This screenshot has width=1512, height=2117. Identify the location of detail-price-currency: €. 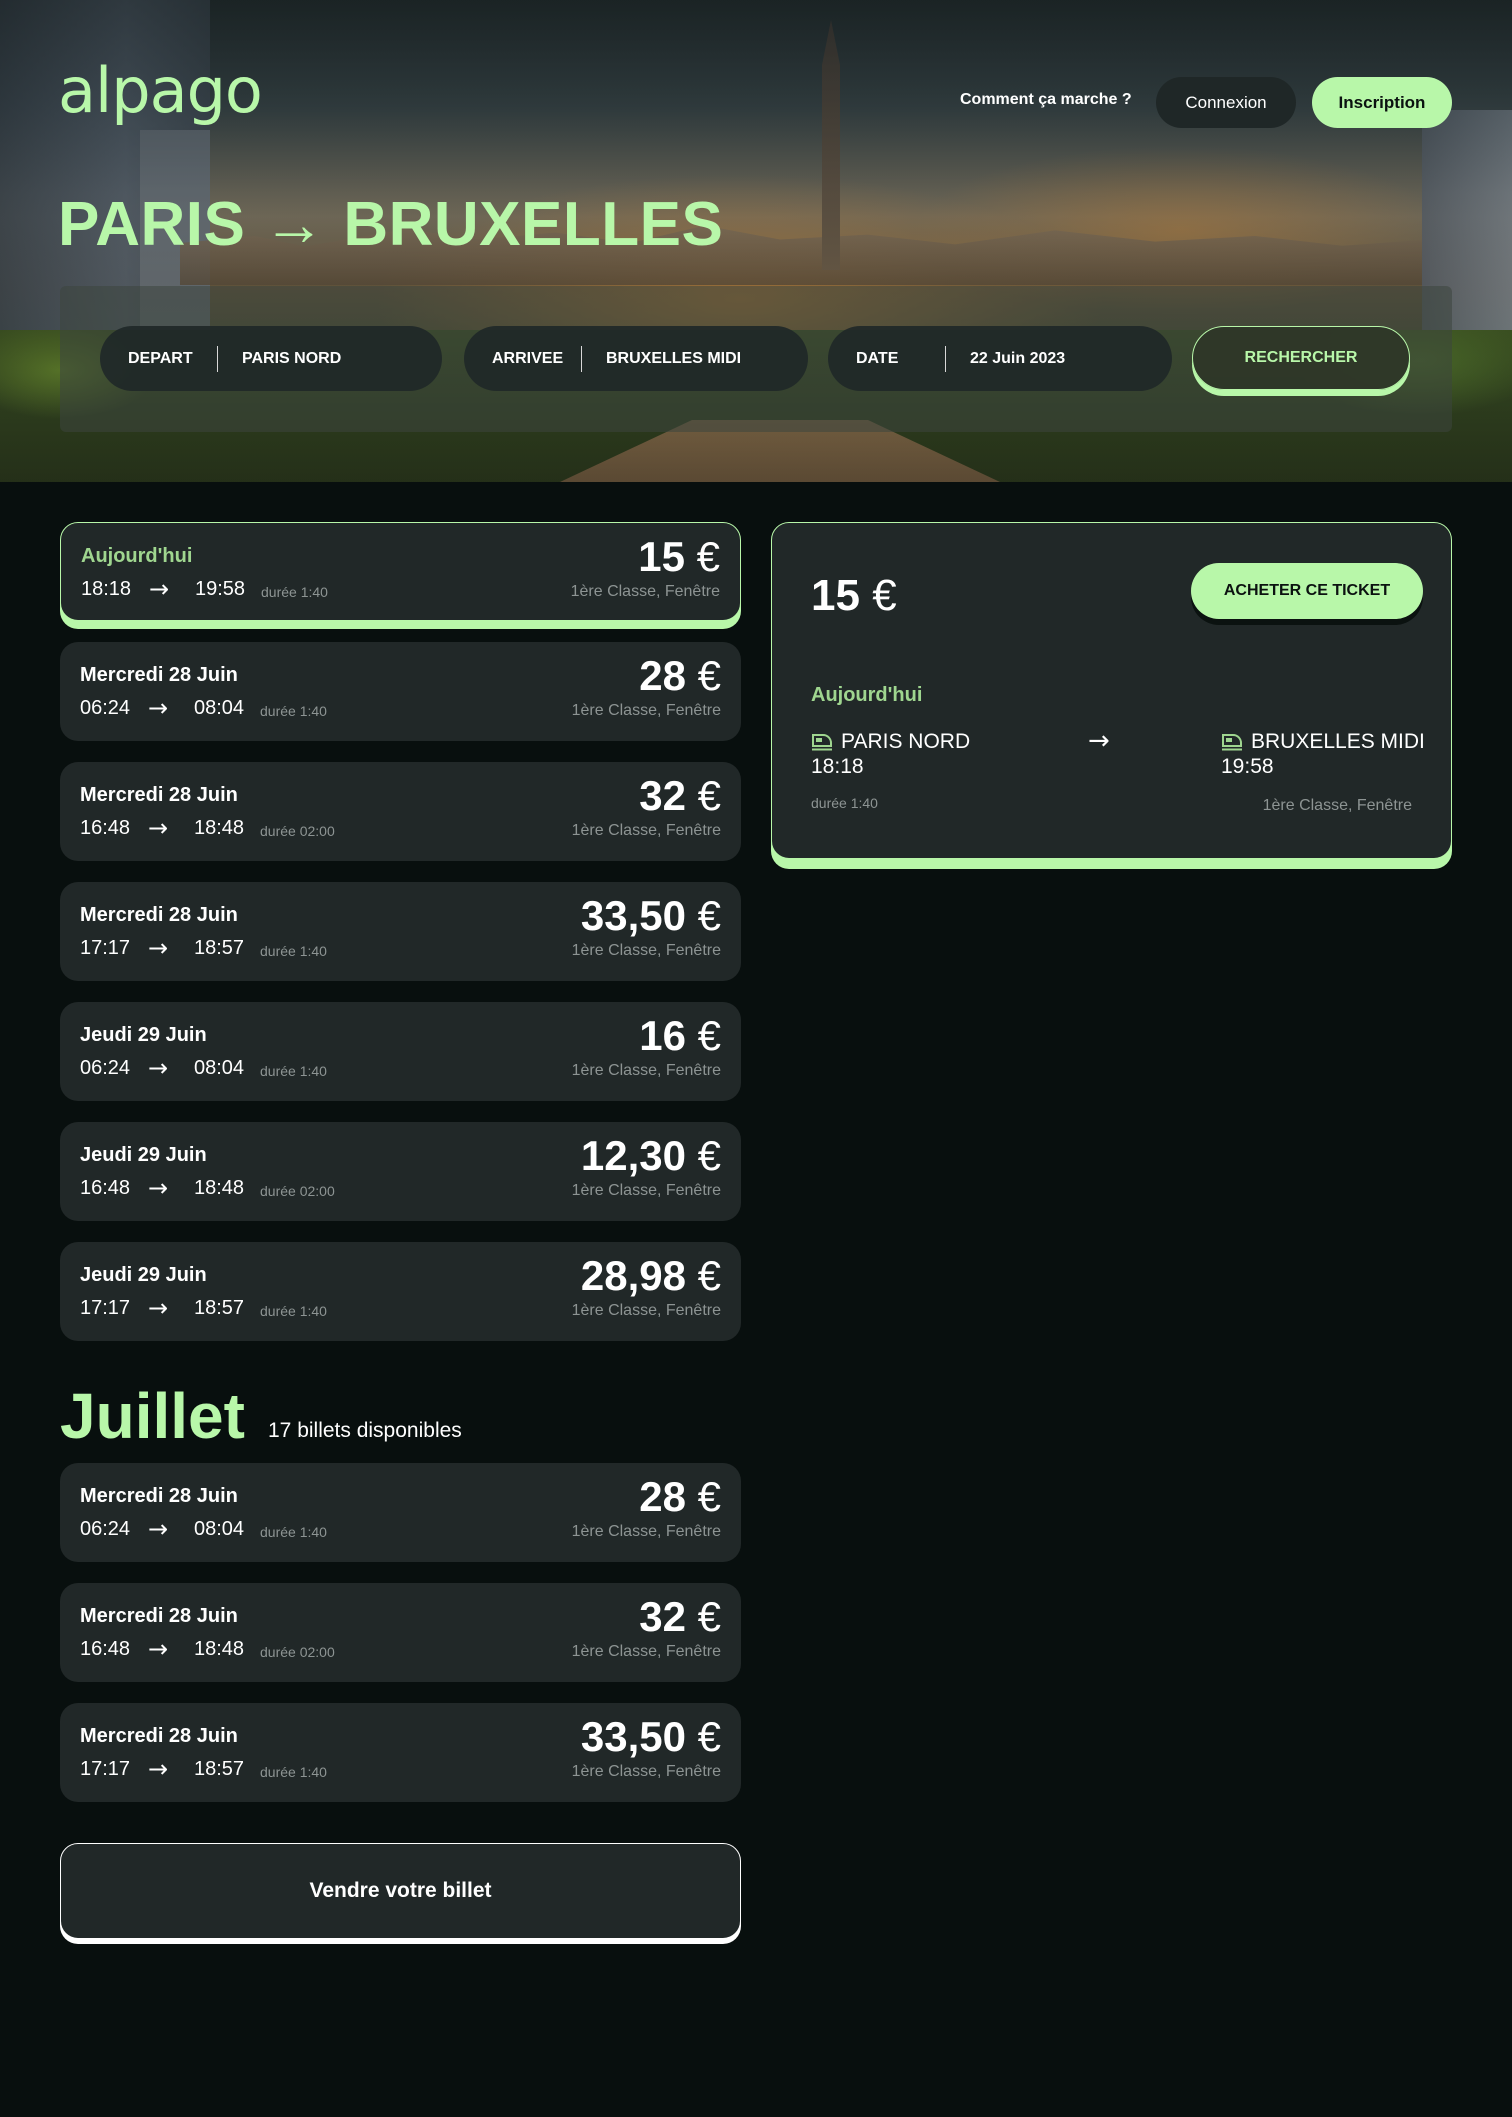
(884, 595).